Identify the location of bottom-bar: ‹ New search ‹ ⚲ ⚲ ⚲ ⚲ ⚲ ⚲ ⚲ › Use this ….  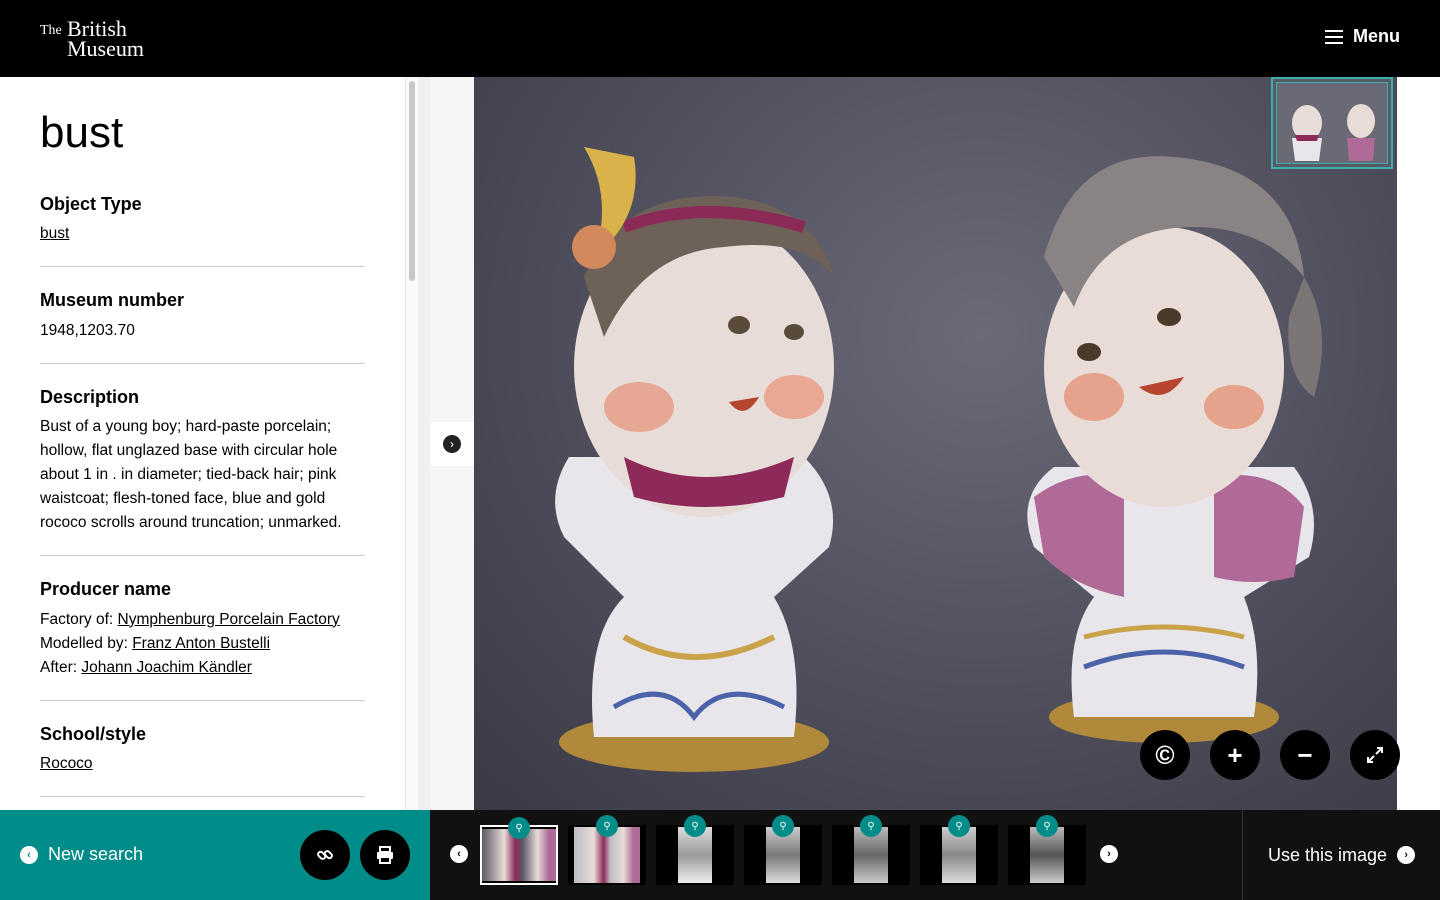
(720, 855).